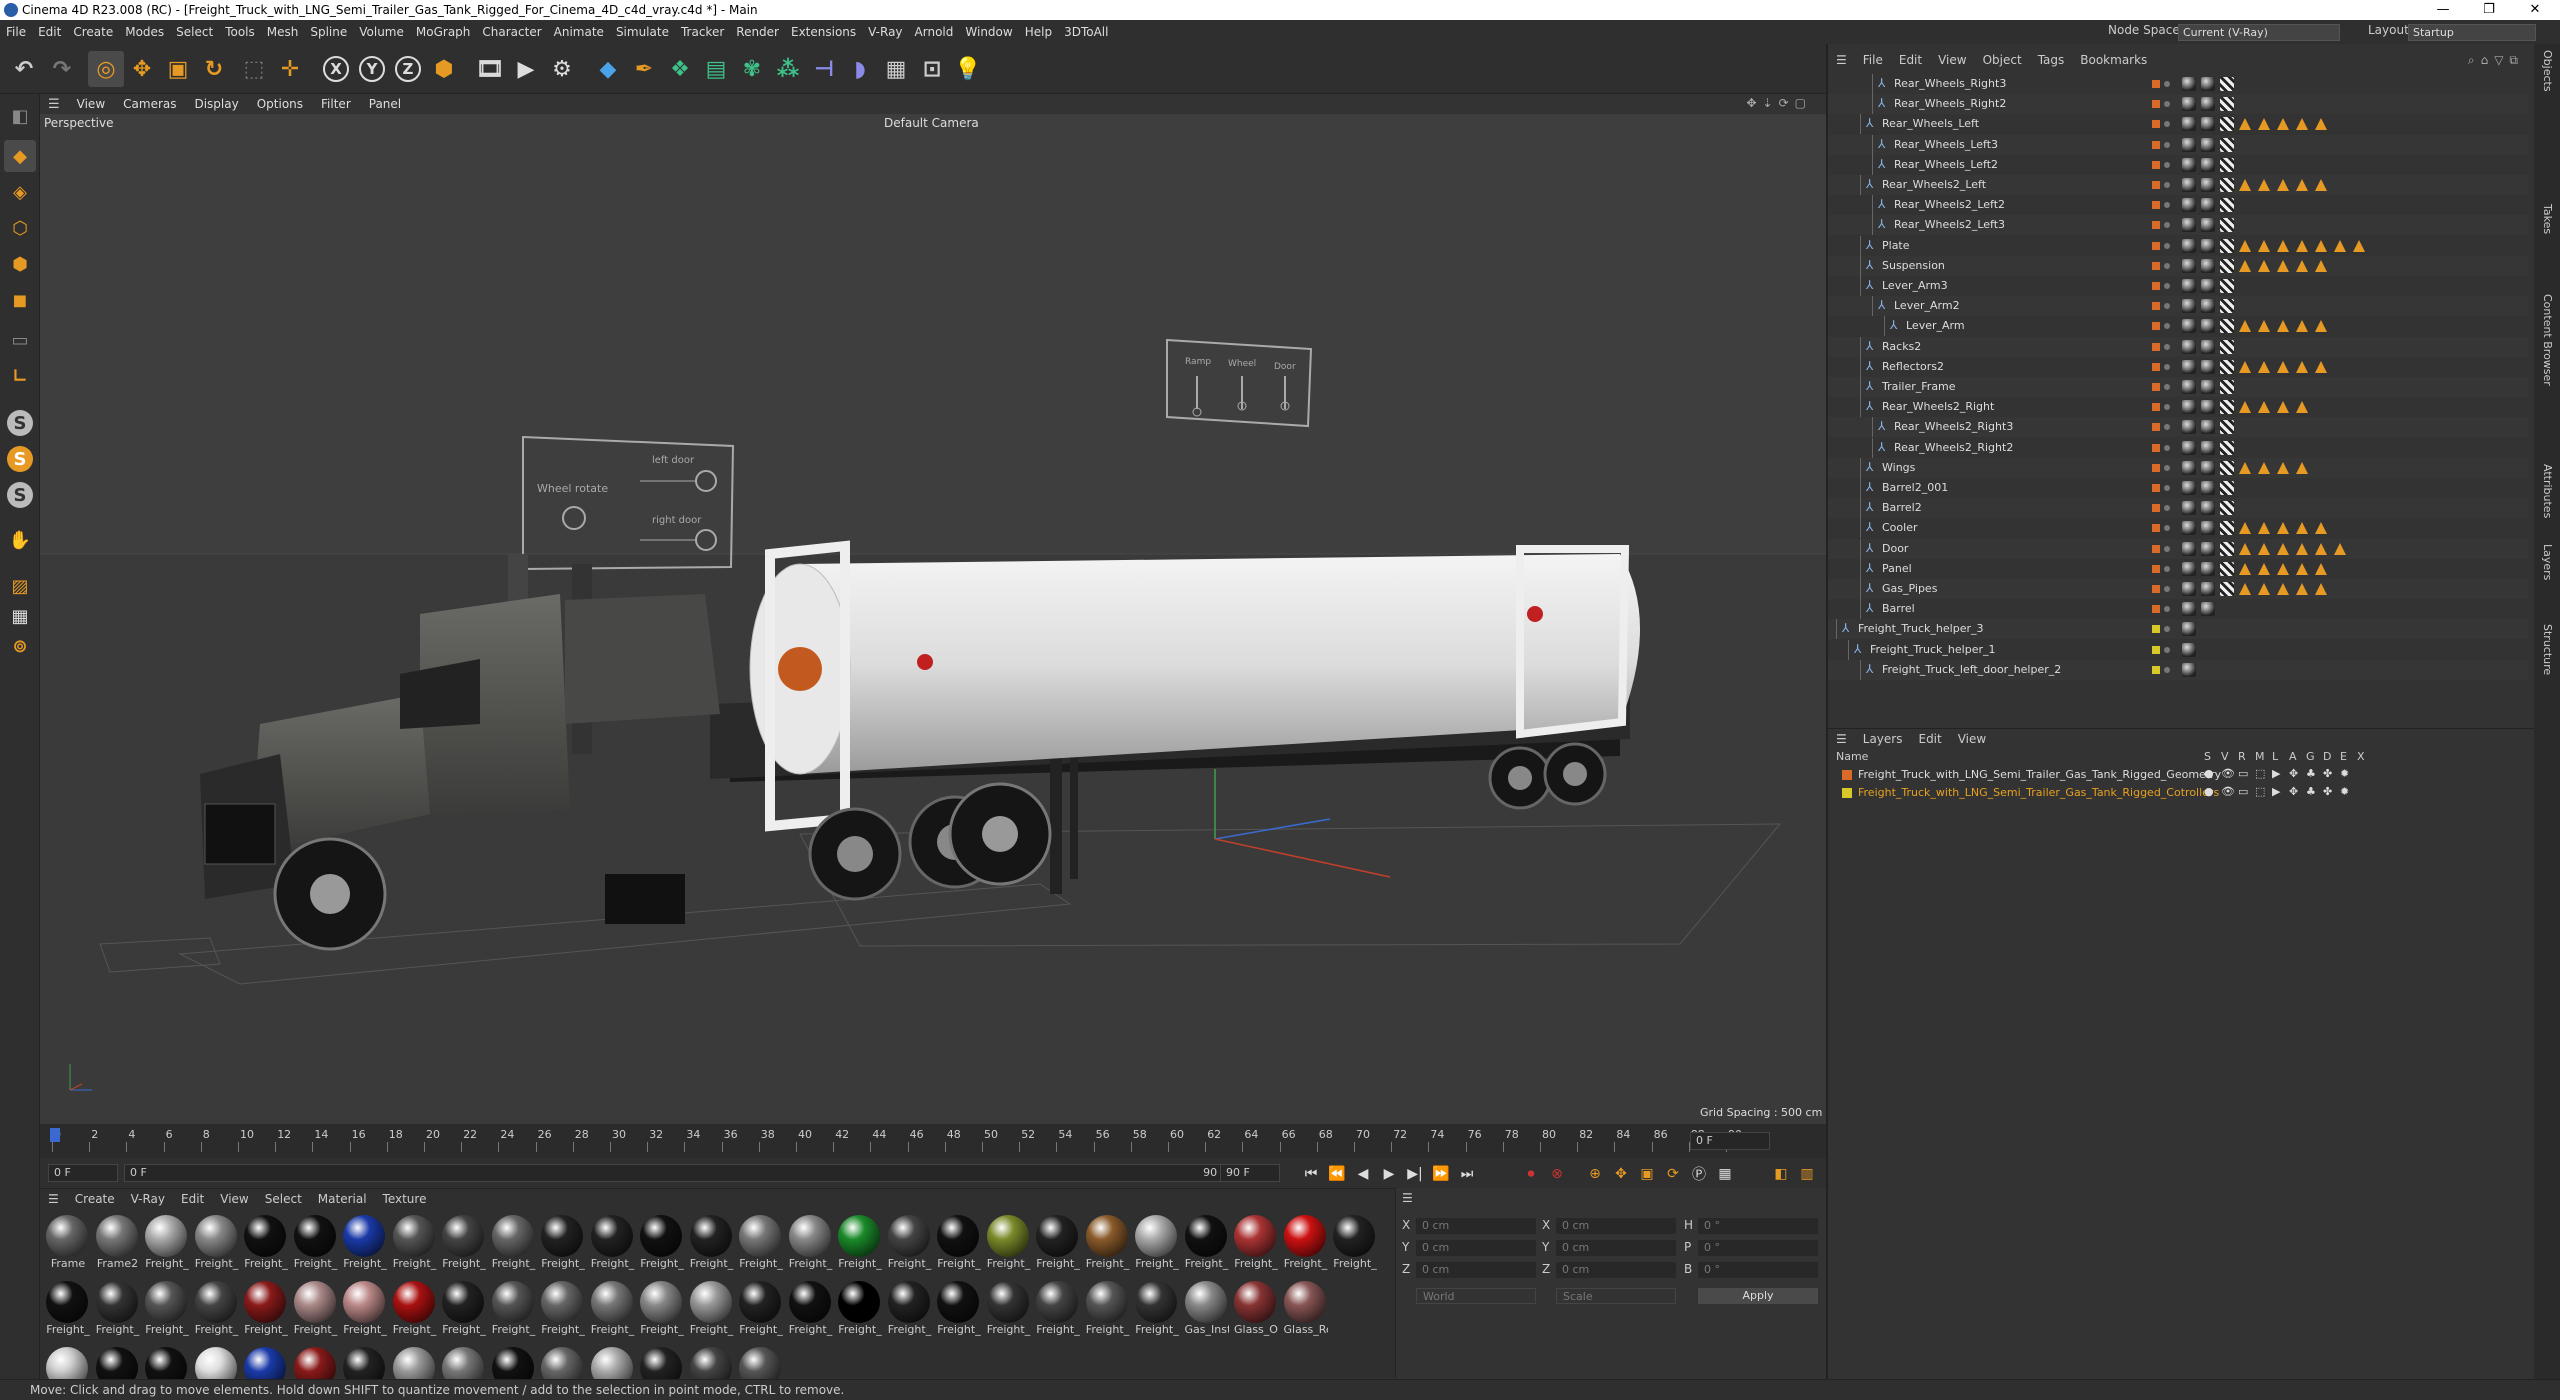  I want to click on side-tab-takes: Takes, so click(2547, 219).